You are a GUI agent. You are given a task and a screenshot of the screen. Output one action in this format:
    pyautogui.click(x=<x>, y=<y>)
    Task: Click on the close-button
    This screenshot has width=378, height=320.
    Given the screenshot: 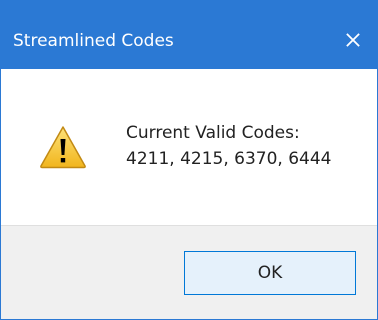 What is the action you would take?
    pyautogui.click(x=353, y=40)
    